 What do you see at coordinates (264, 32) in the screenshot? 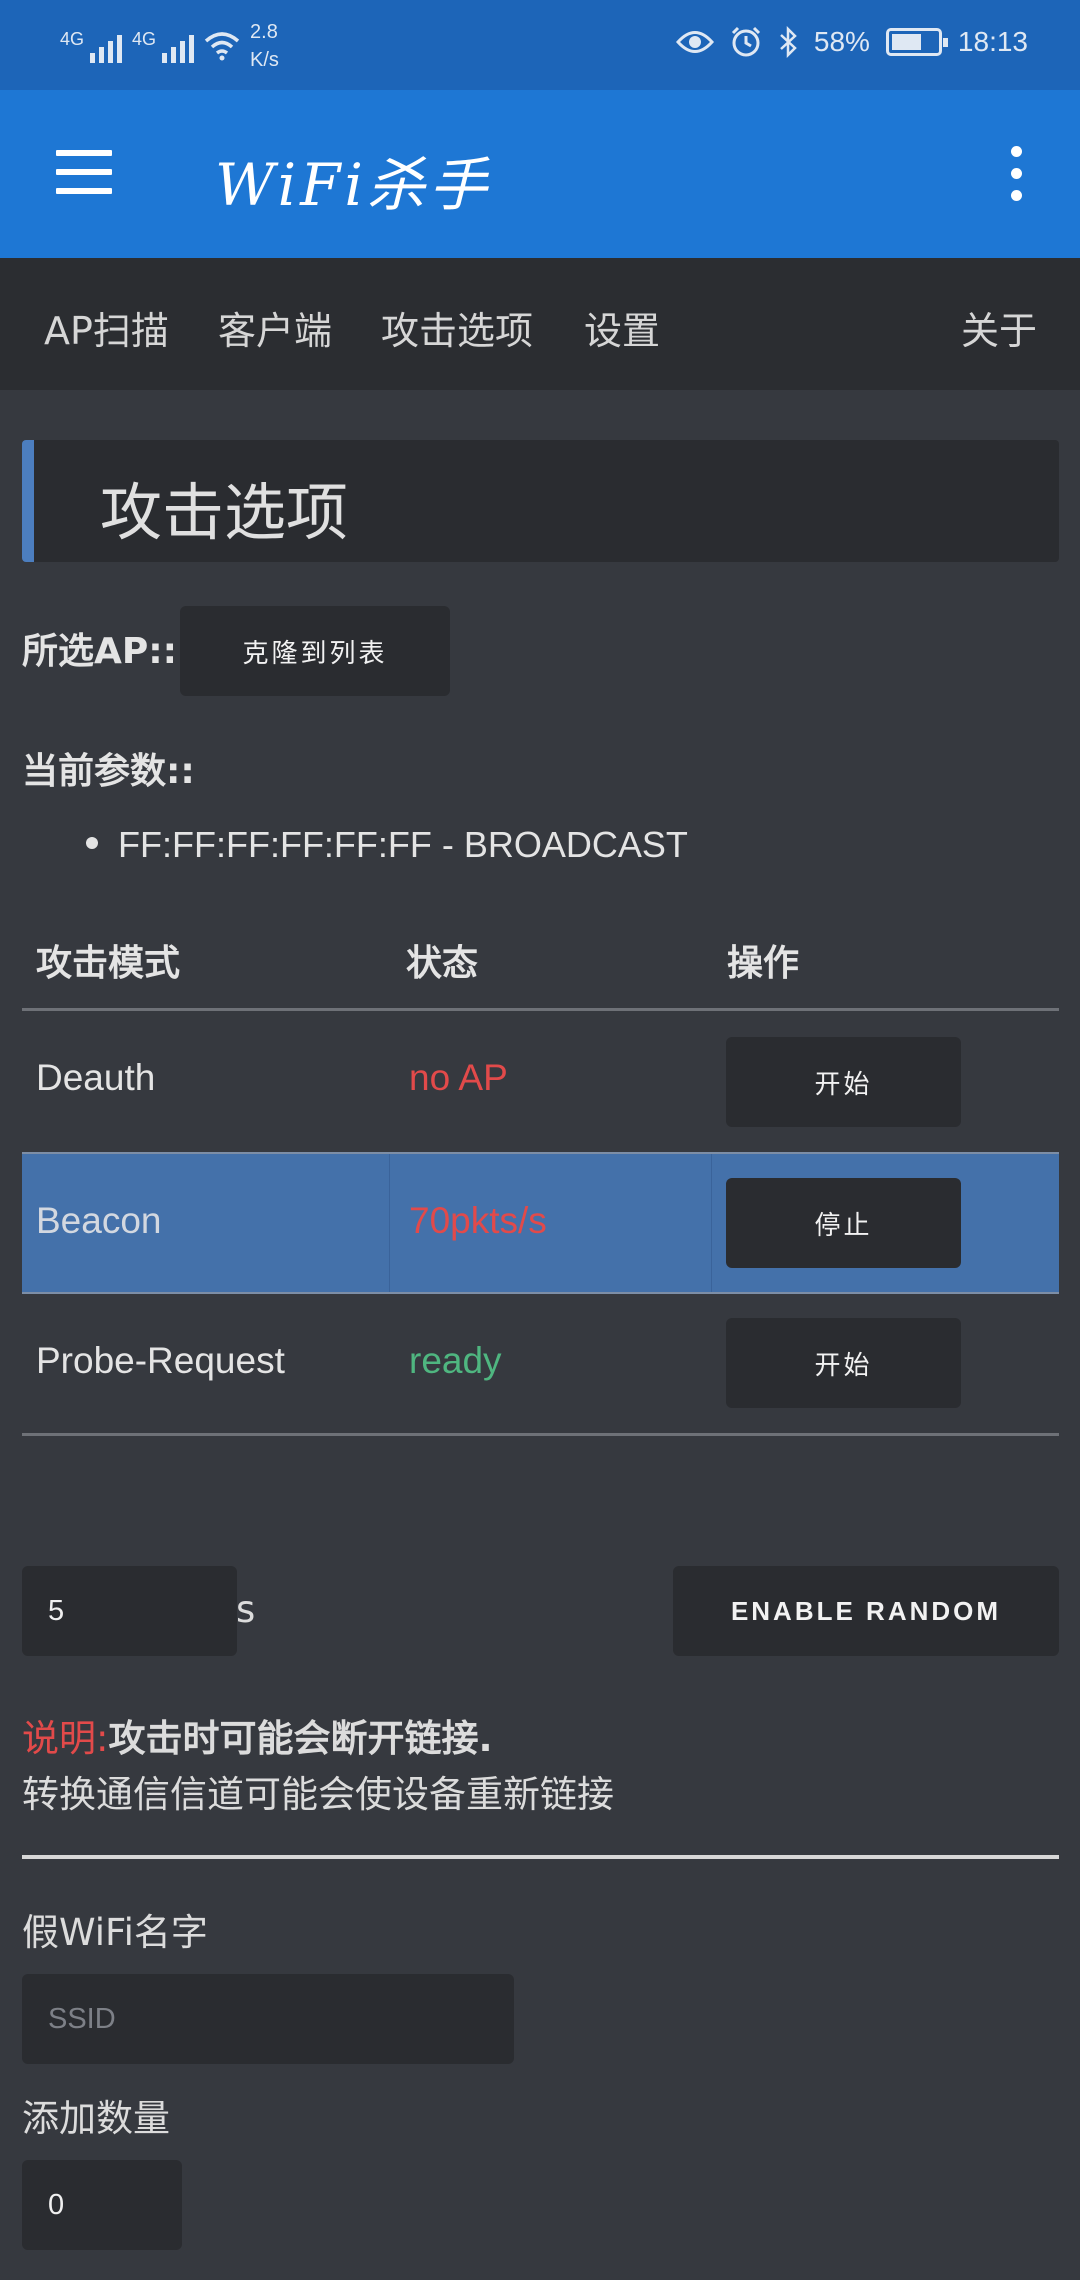
I see `net-speed-value: 2.8` at bounding box center [264, 32].